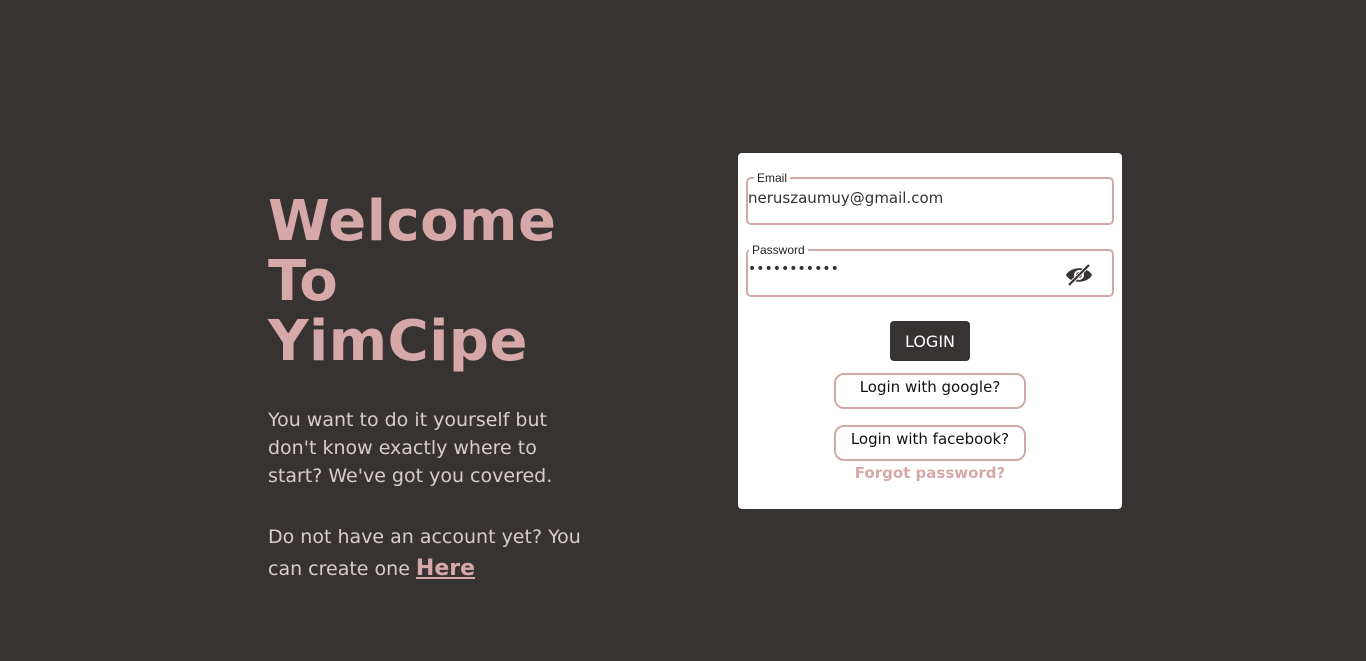 The image size is (1366, 661). I want to click on password-label: Password, so click(778, 250).